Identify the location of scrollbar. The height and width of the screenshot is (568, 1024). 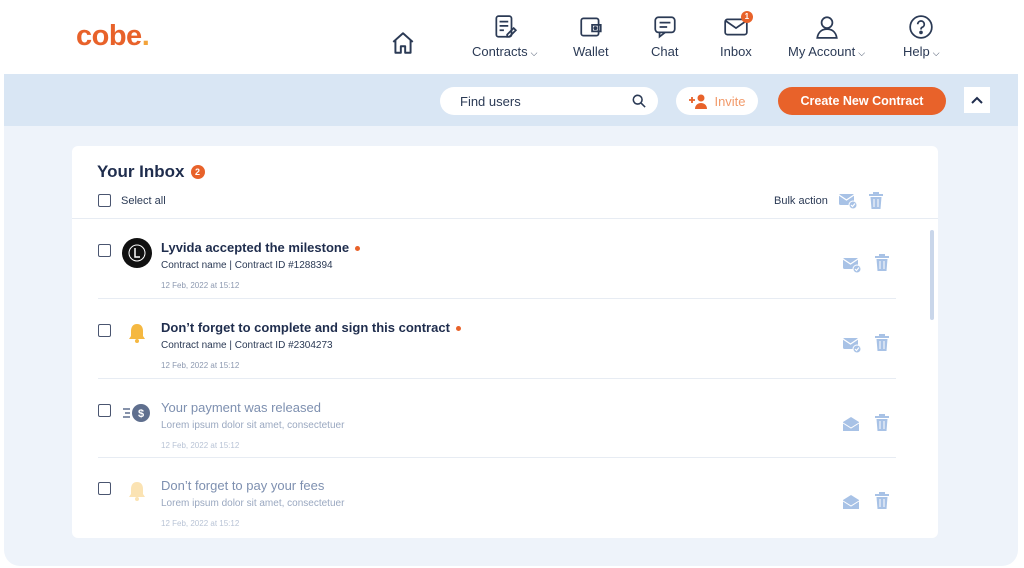
(932, 275).